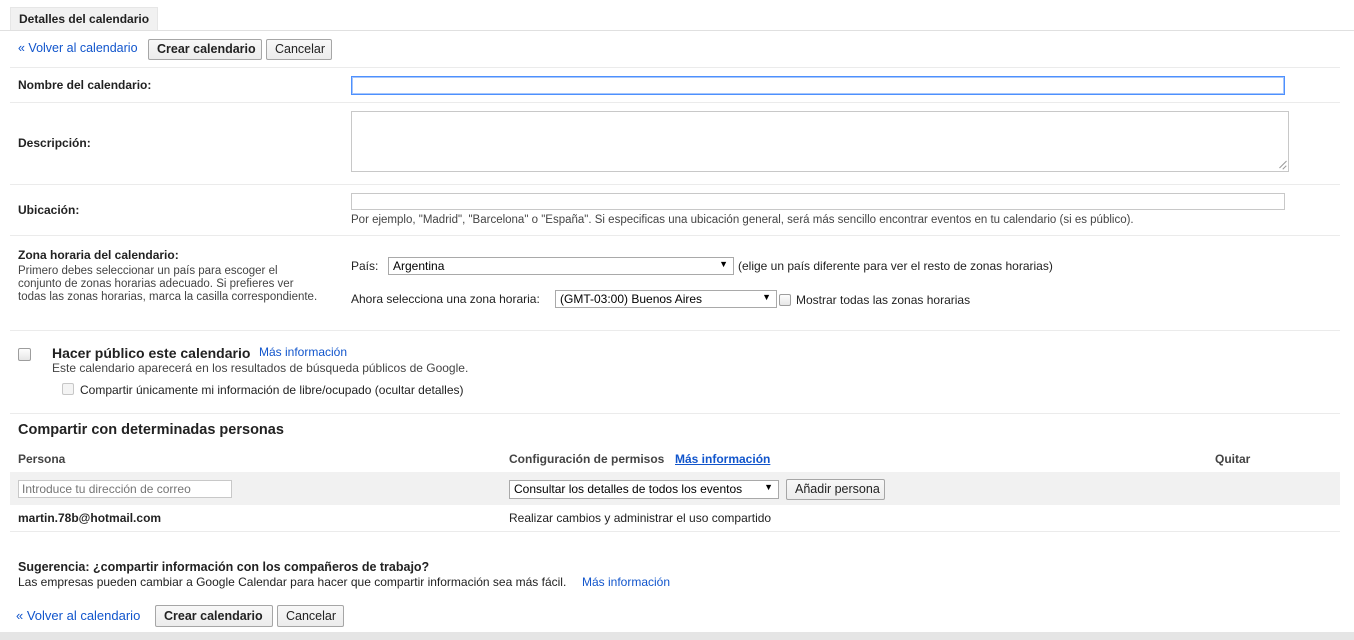  What do you see at coordinates (125, 489) in the screenshot?
I see `email-input` at bounding box center [125, 489].